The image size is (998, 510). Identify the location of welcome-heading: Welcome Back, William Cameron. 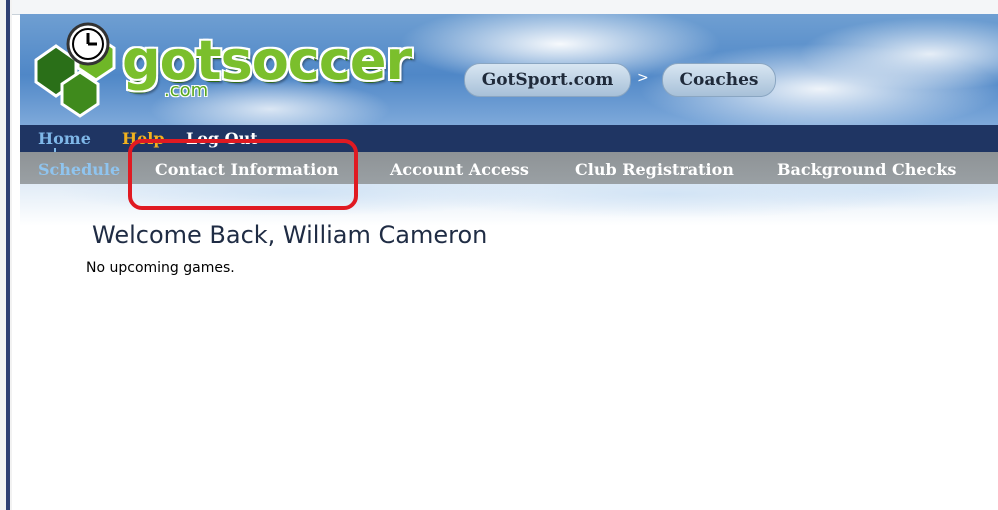
(290, 235).